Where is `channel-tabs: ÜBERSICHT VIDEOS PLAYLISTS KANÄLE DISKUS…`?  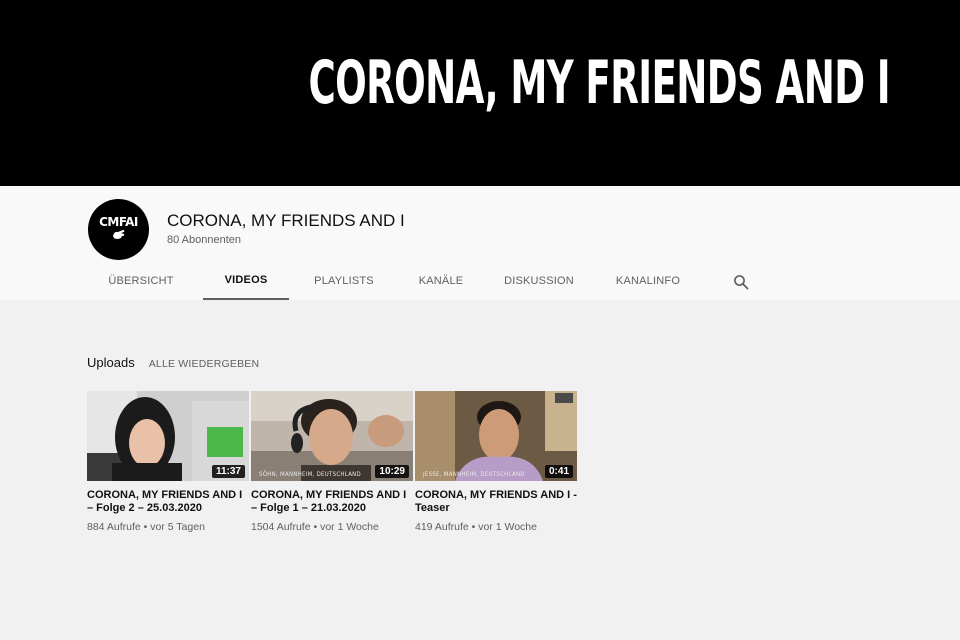
channel-tabs: ÜBERSICHT VIDEOS PLAYLISTS KANÄLE DISKUS… is located at coordinates (392, 281).